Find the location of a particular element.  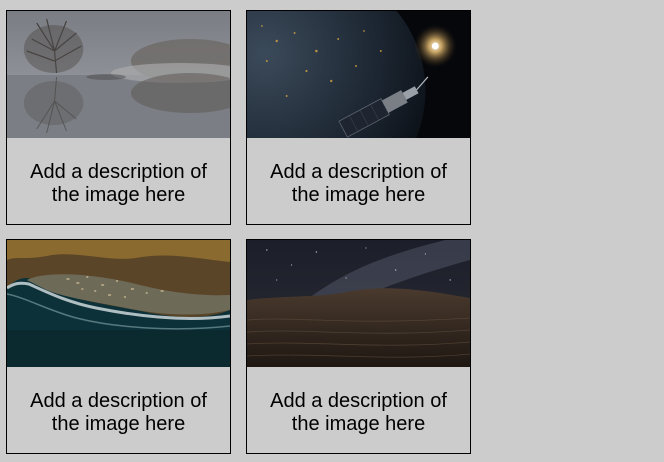

misty-lake-image is located at coordinates (118, 74).